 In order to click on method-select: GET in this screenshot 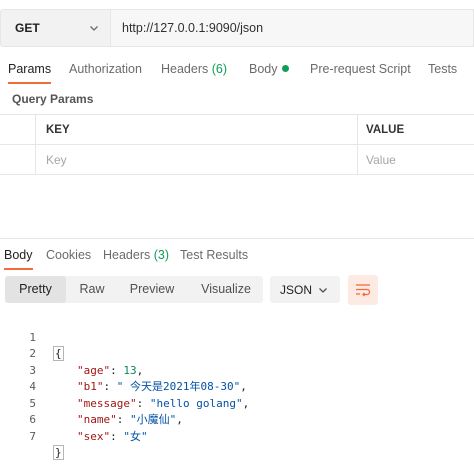, I will do `click(55, 28)`.